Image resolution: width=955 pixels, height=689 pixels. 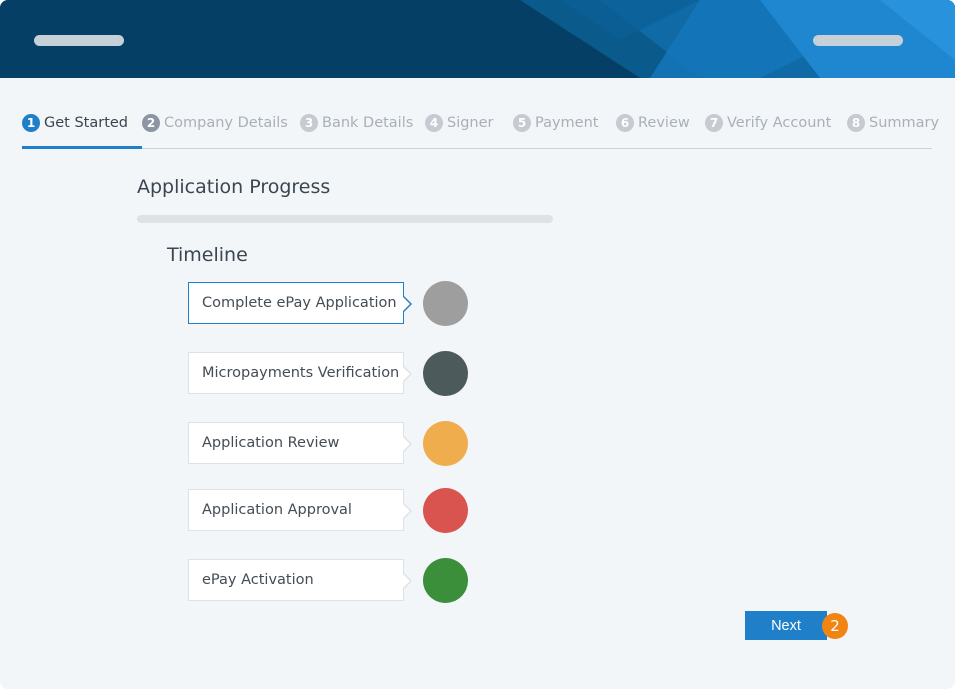 What do you see at coordinates (226, 123) in the screenshot?
I see `step-label: Company Details` at bounding box center [226, 123].